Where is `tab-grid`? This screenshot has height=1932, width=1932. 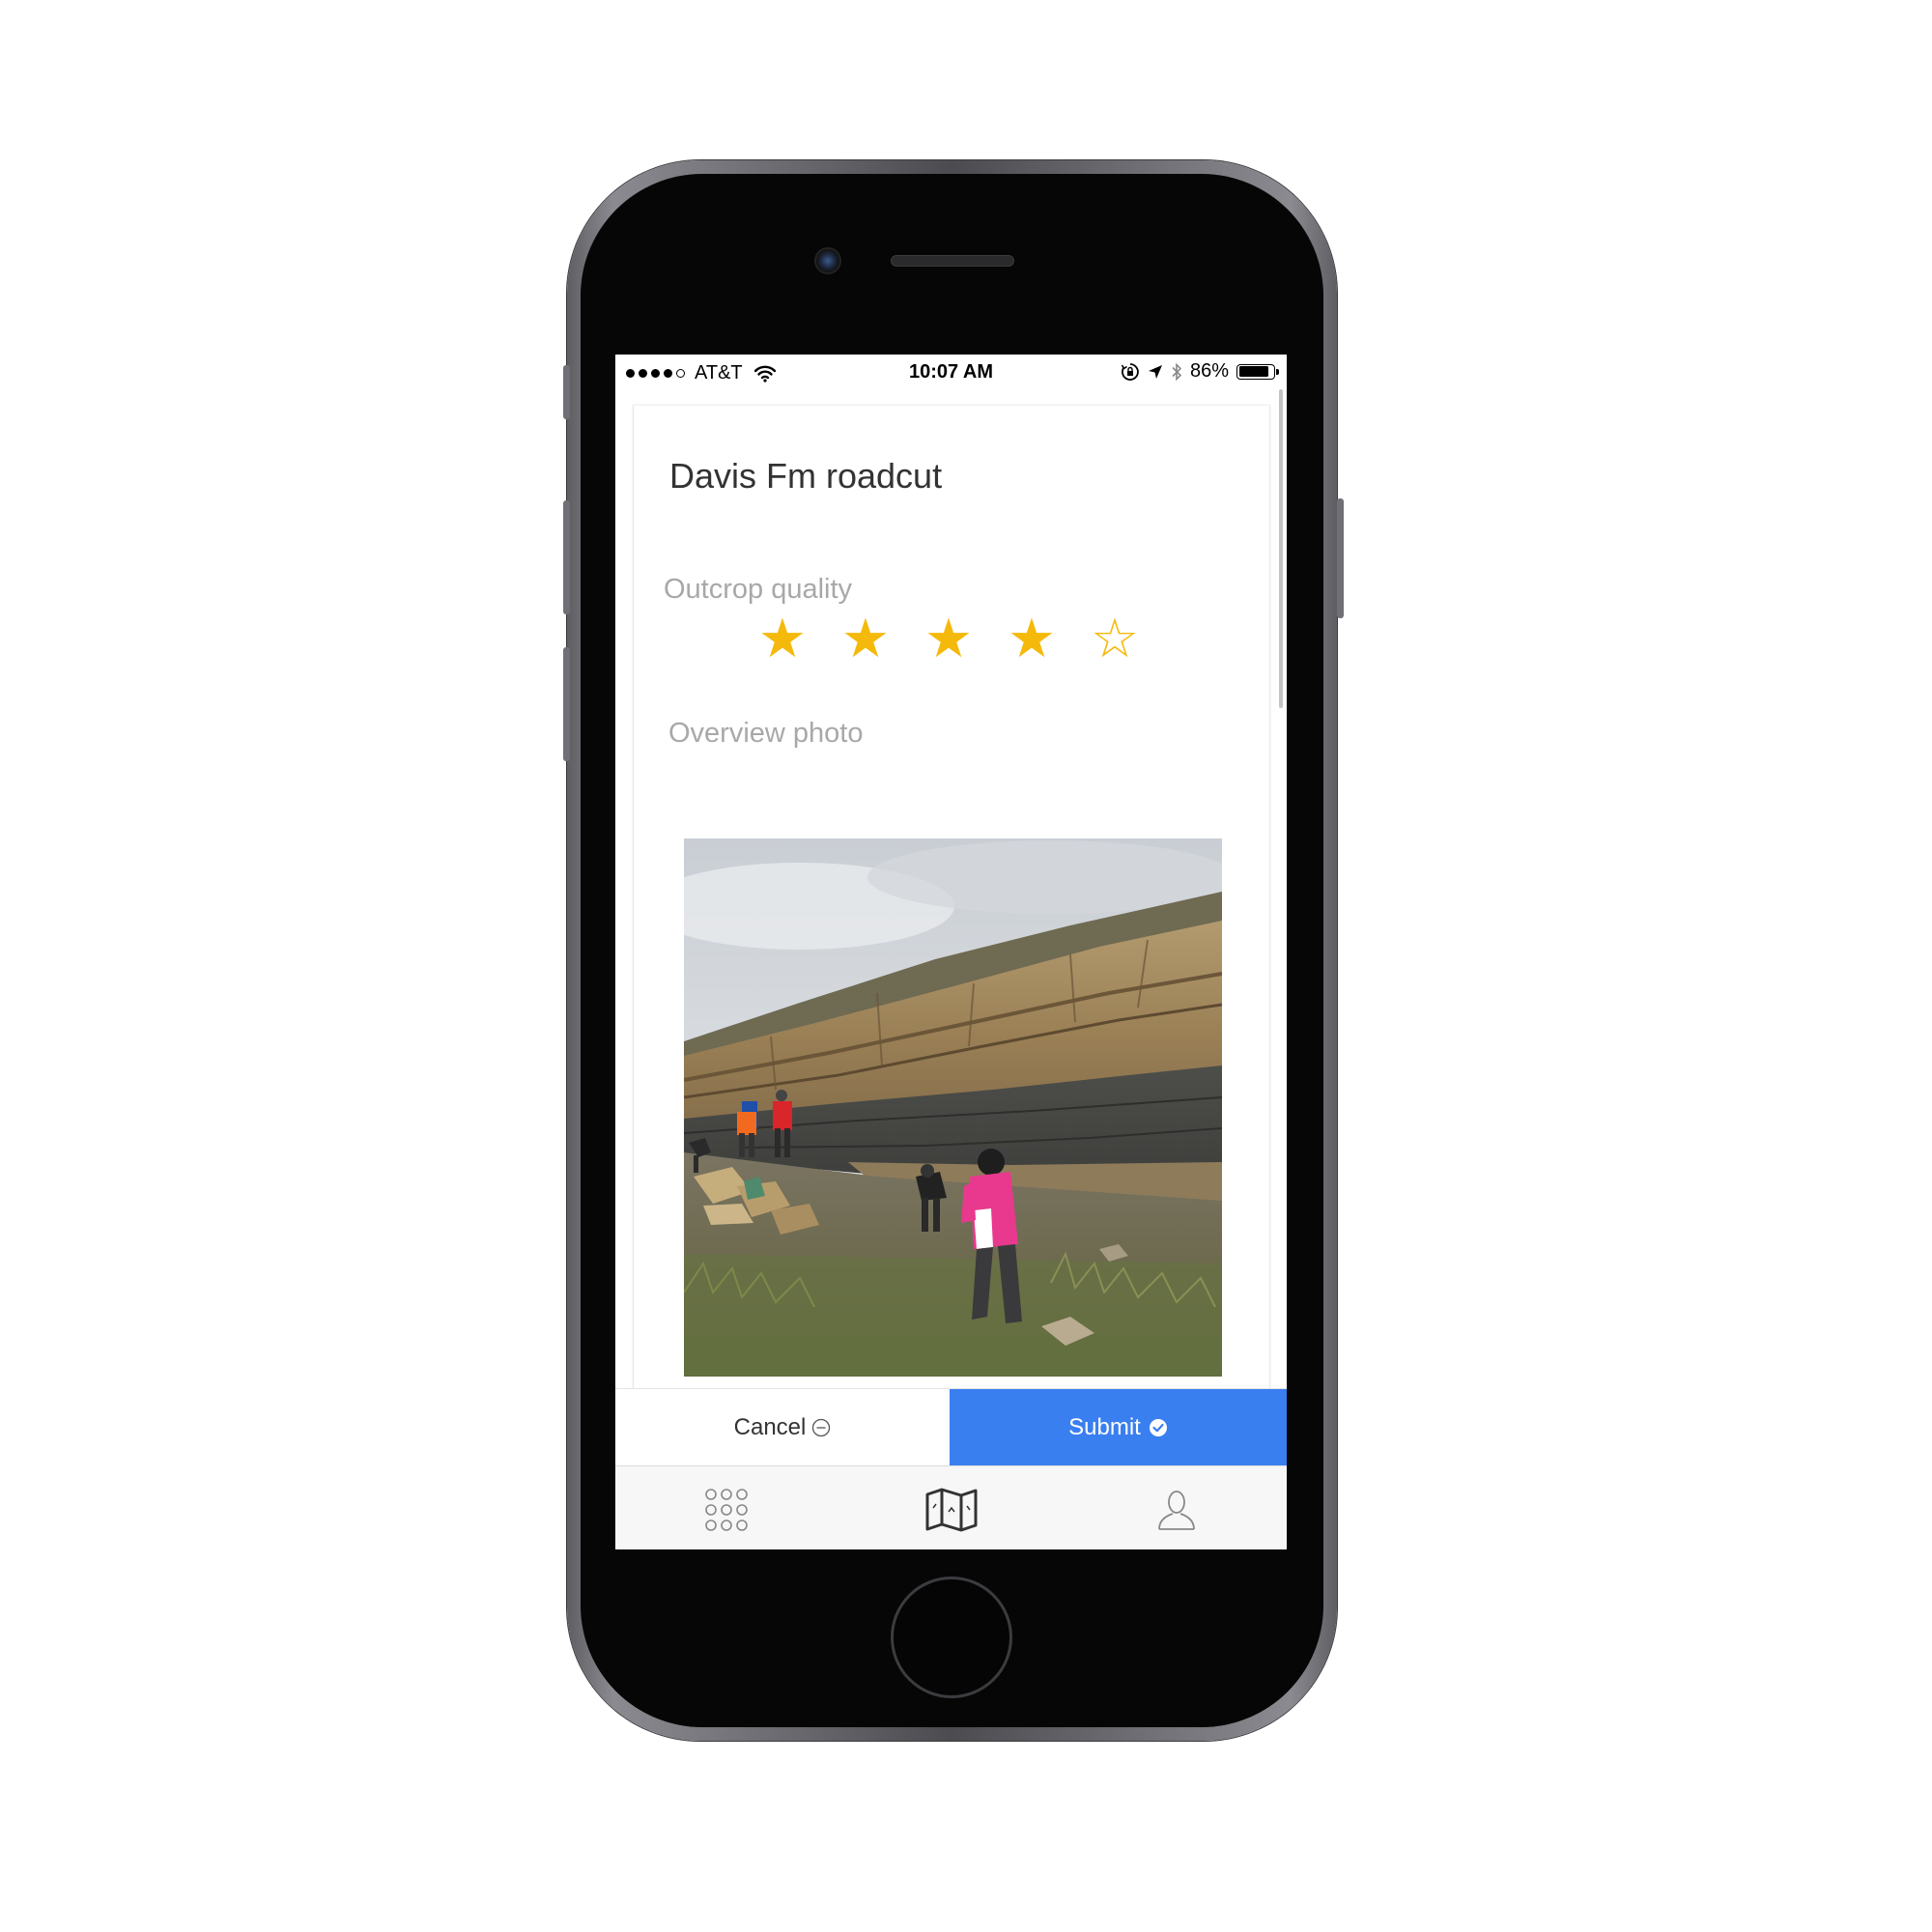 tab-grid is located at coordinates (726, 1510).